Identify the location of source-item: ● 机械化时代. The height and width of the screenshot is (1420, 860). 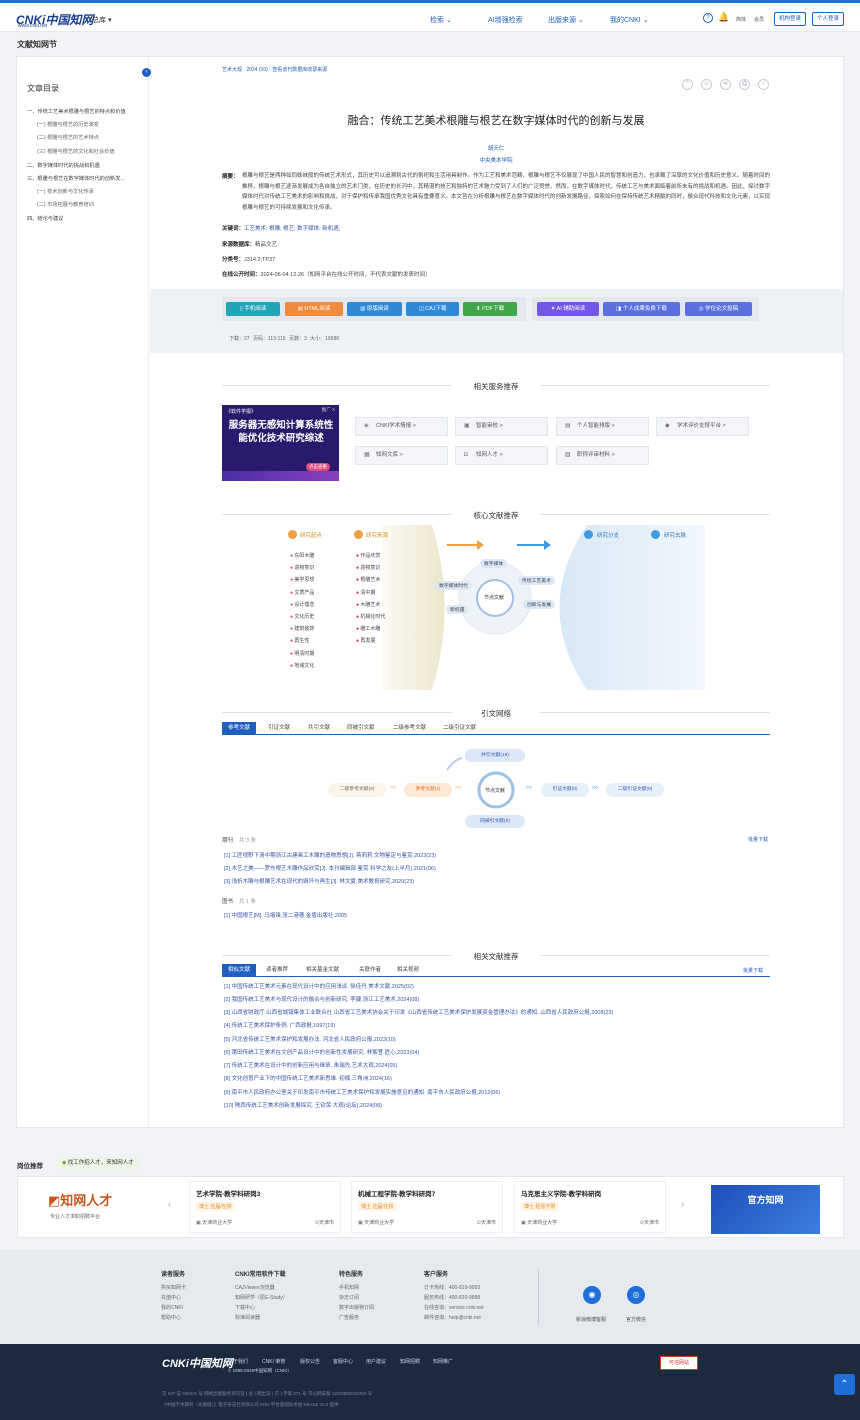
(370, 617).